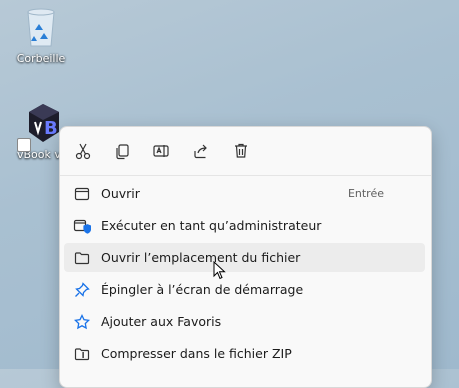 Image resolution: width=459 pixels, height=388 pixels. What do you see at coordinates (211, 225) in the screenshot?
I see `menu-item-label: Exécuter en tant qu’administrateur` at bounding box center [211, 225].